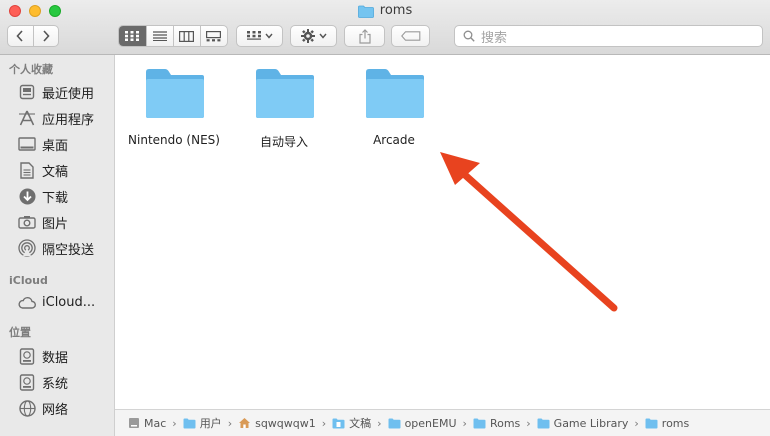 The height and width of the screenshot is (436, 770). I want to click on path-crumb-label: 文稿, so click(360, 423).